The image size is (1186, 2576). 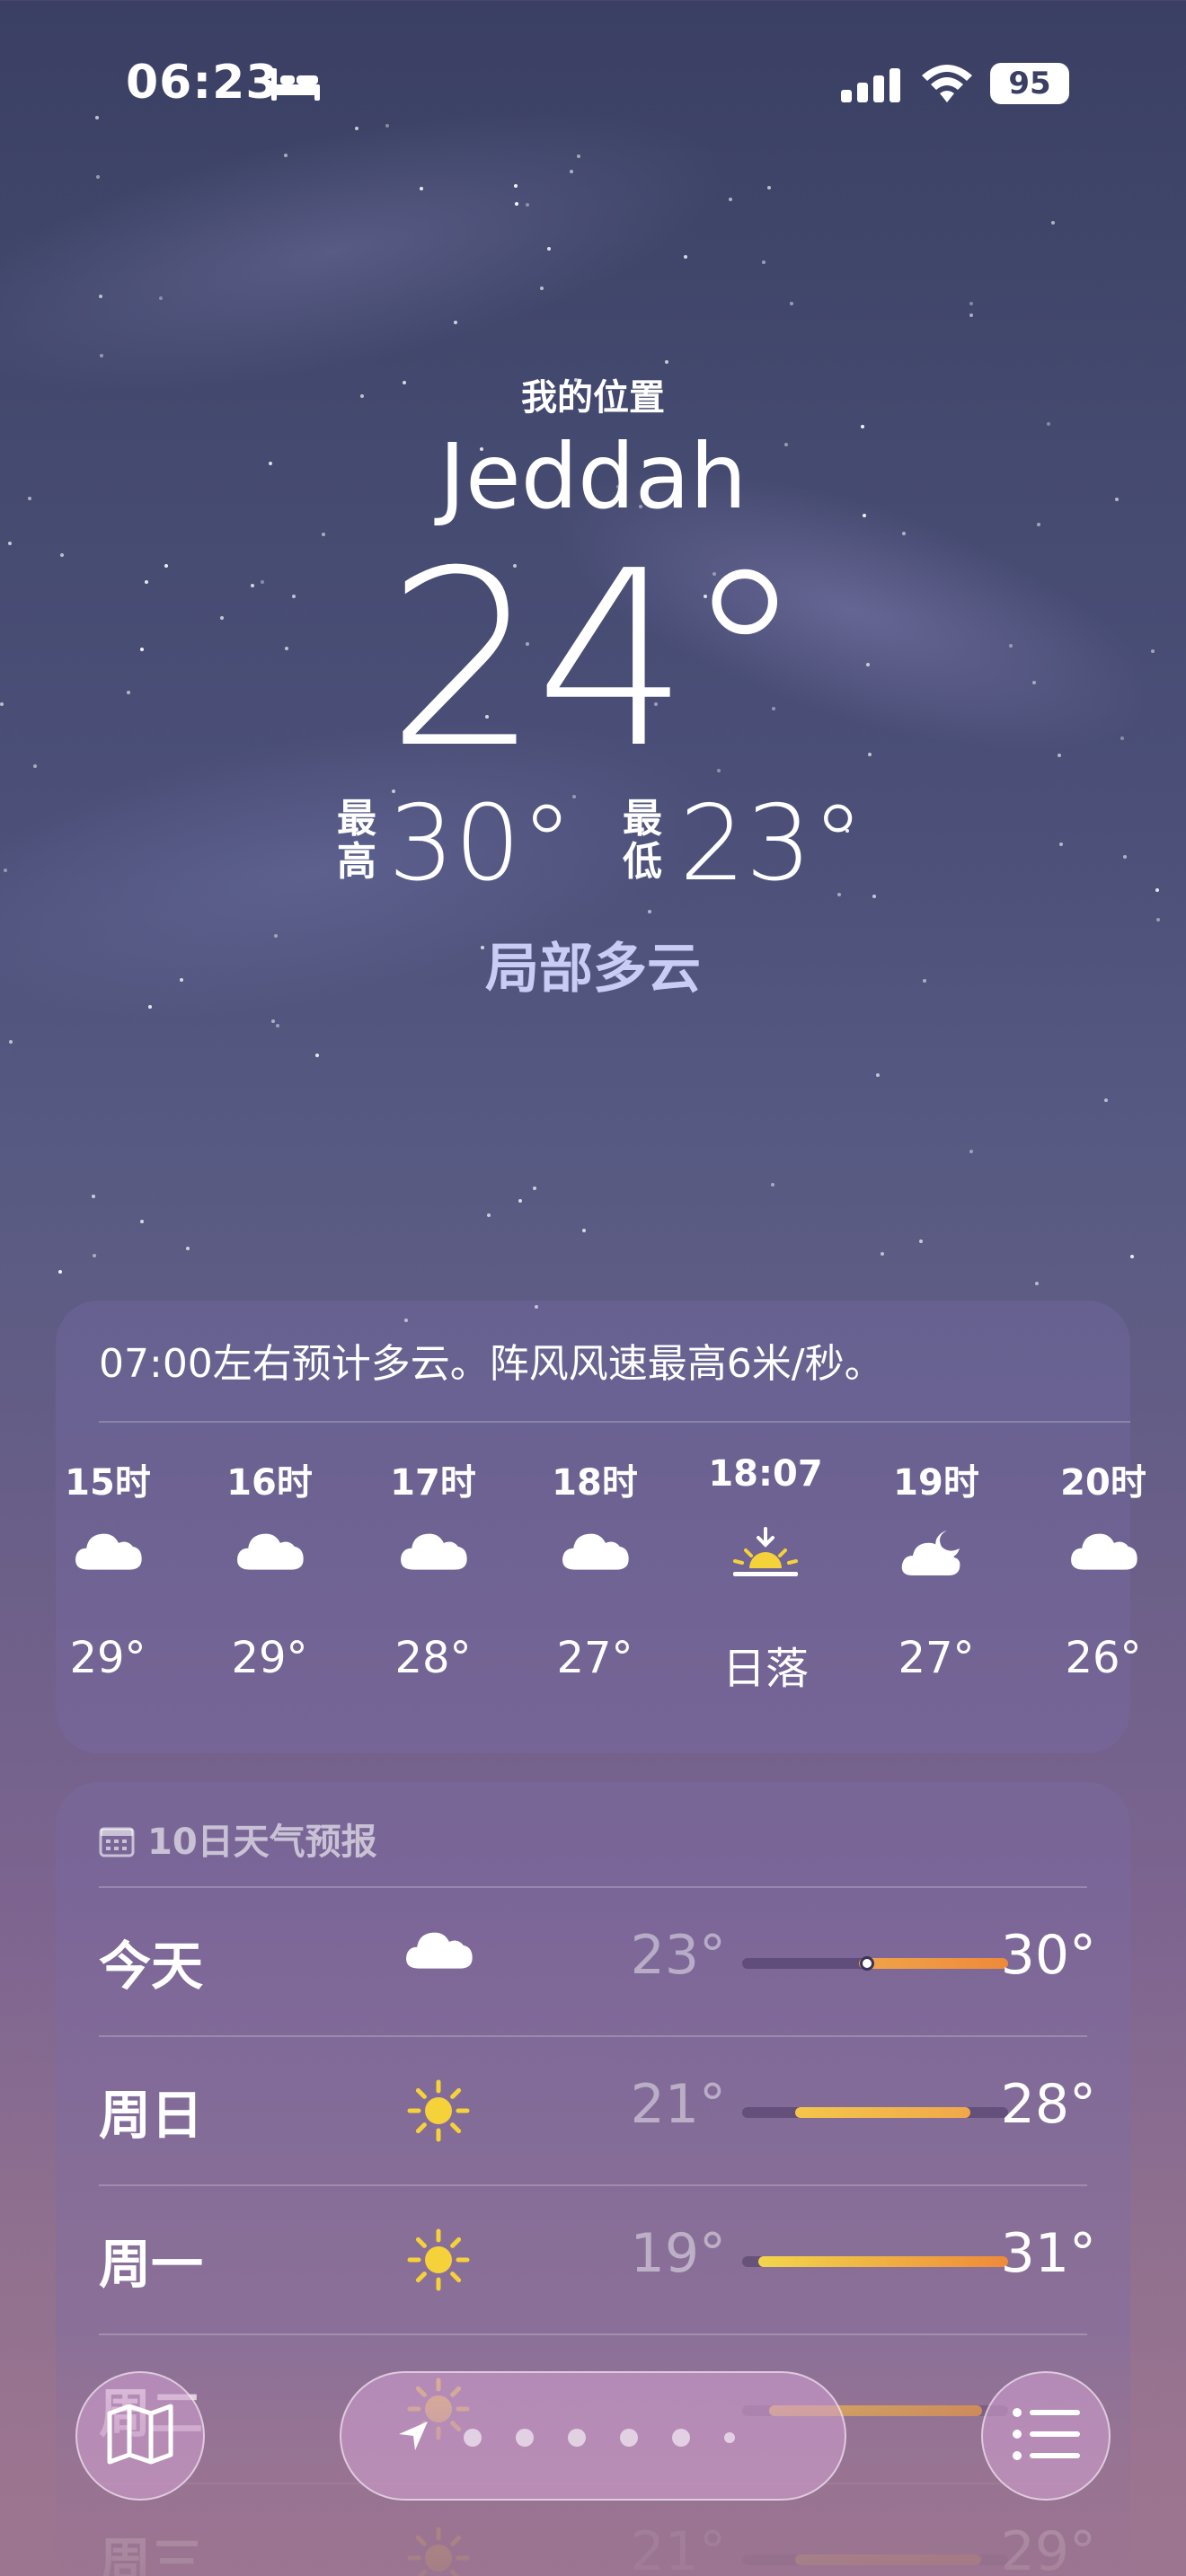 I want to click on hour-label: 16时, so click(x=269, y=1483).